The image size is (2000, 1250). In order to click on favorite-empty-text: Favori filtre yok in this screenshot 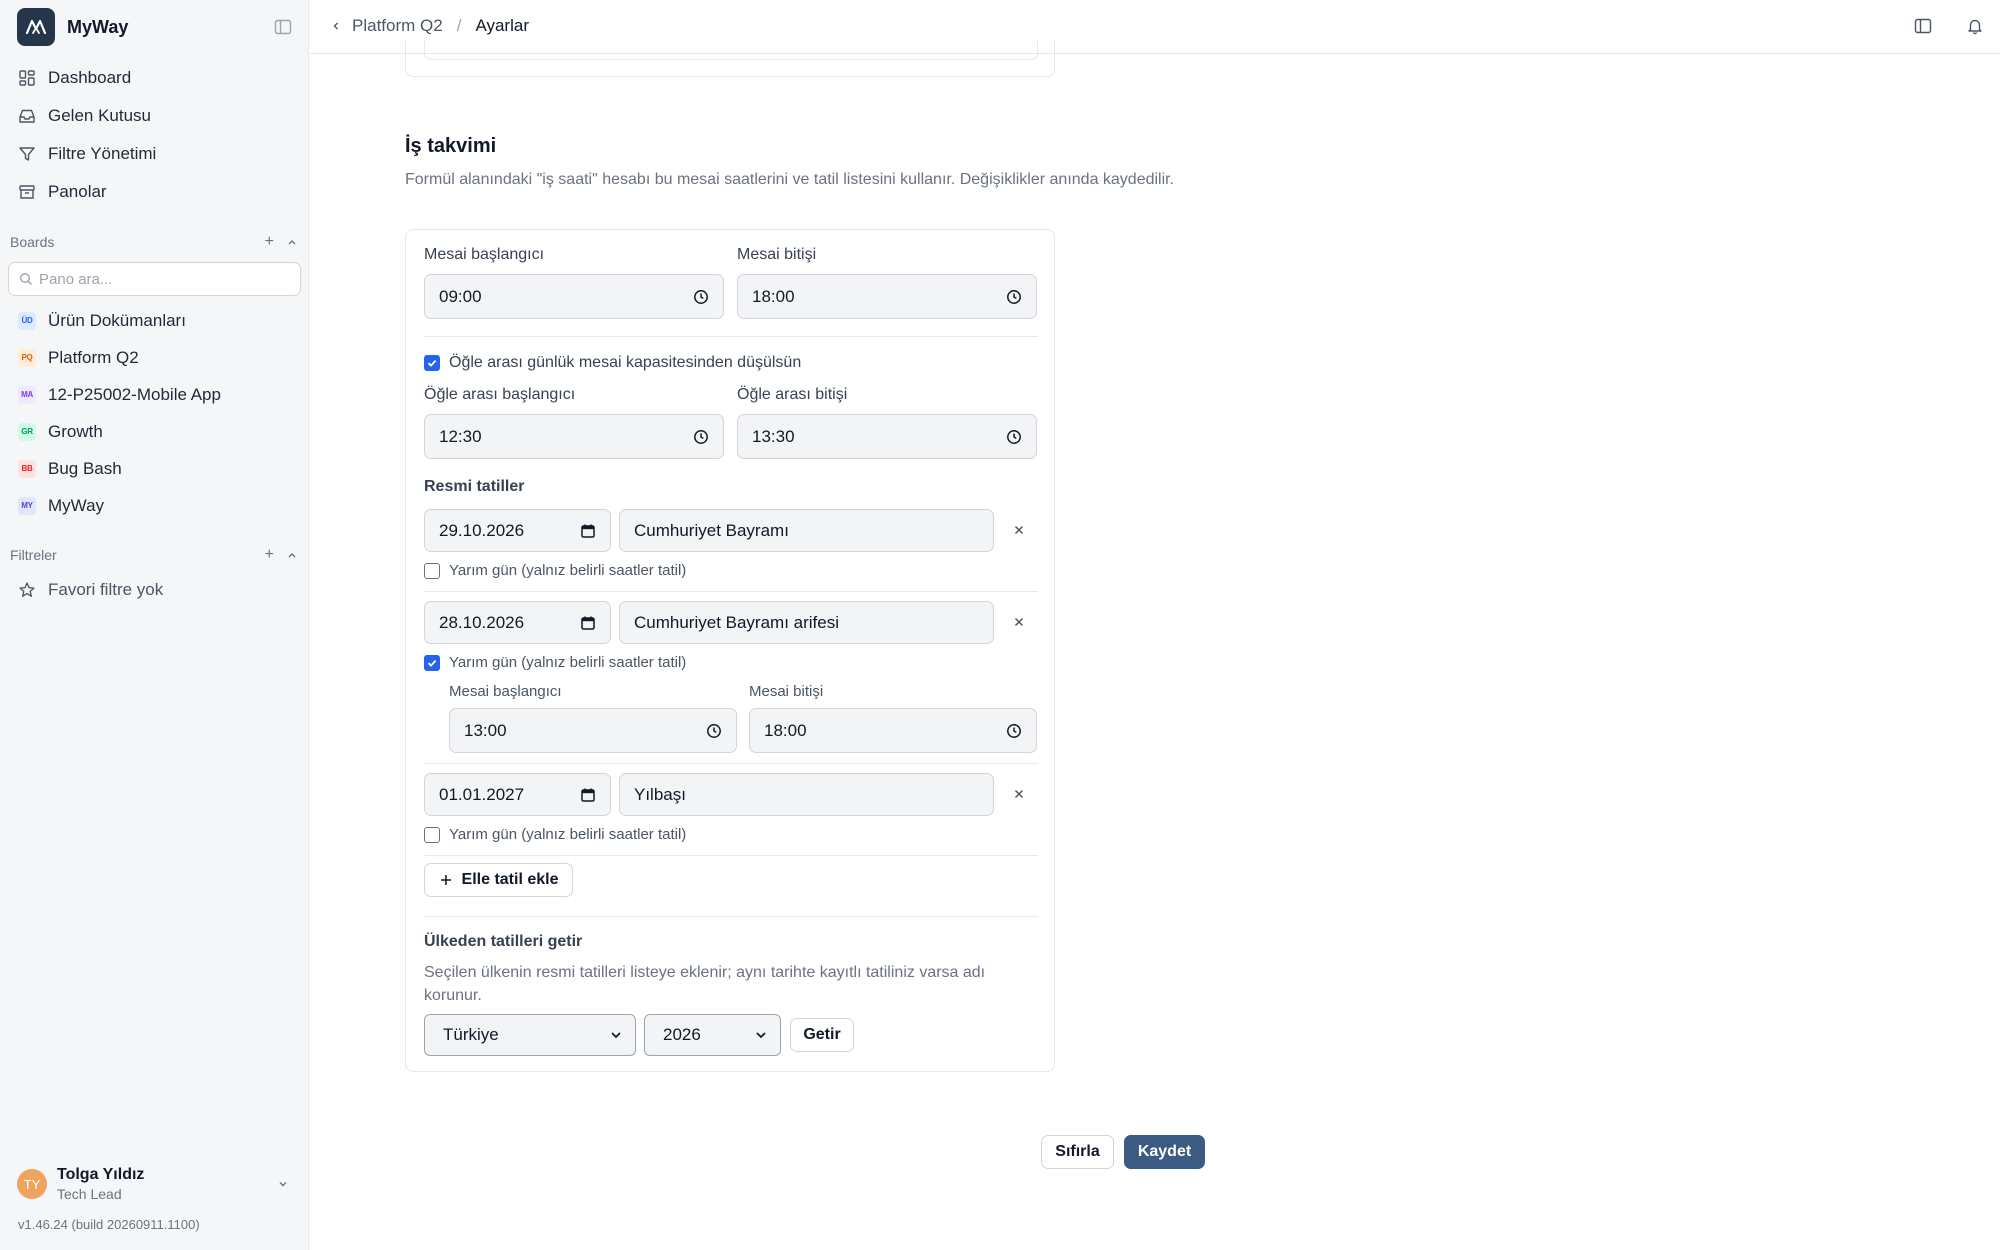, I will do `click(106, 589)`.